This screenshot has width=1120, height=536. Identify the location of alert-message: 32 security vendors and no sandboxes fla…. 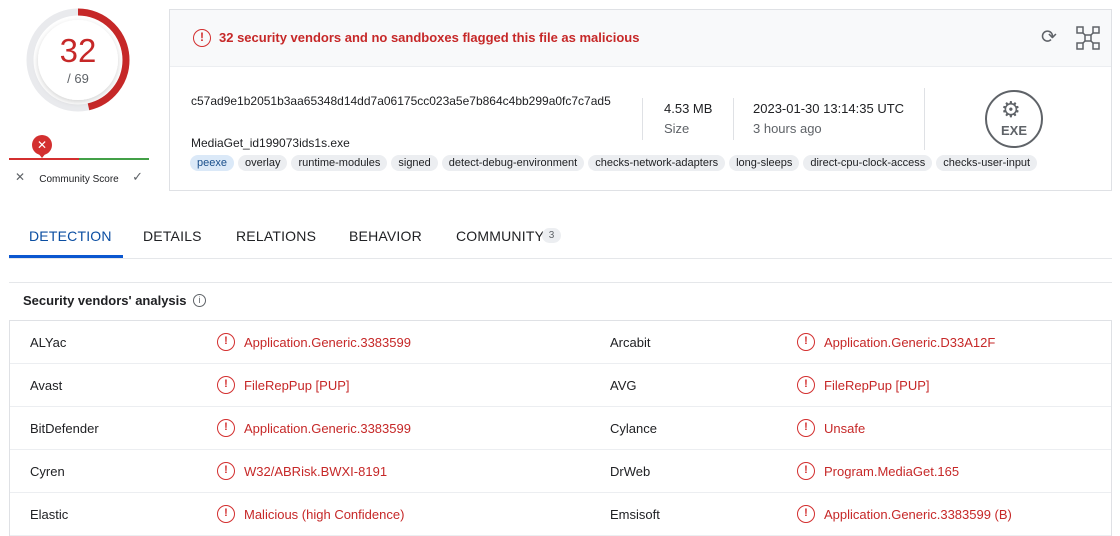
(429, 37).